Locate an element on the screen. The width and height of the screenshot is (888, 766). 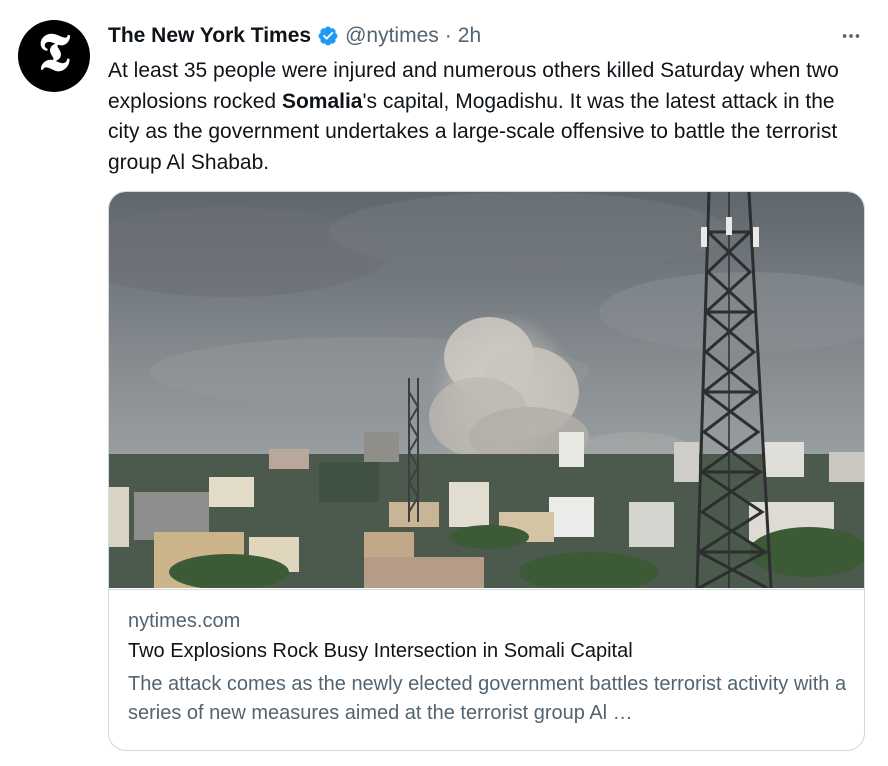
card-domain: nytimes.com is located at coordinates (184, 621).